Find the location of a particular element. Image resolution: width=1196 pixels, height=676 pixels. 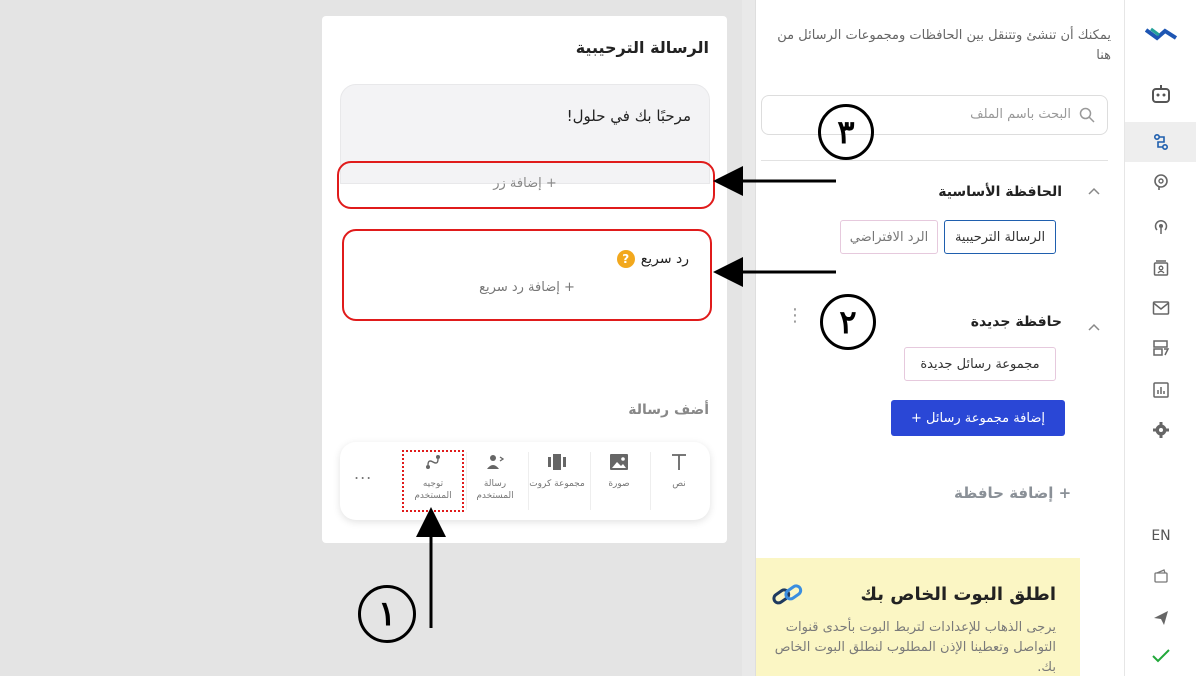

annotation-number-two: ٢ is located at coordinates (848, 322).